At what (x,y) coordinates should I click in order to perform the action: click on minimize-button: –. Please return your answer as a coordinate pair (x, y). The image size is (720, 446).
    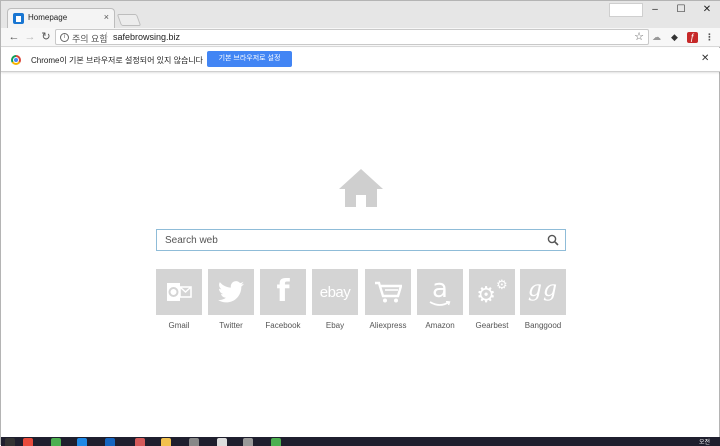
    Looking at the image, I should click on (655, 11).